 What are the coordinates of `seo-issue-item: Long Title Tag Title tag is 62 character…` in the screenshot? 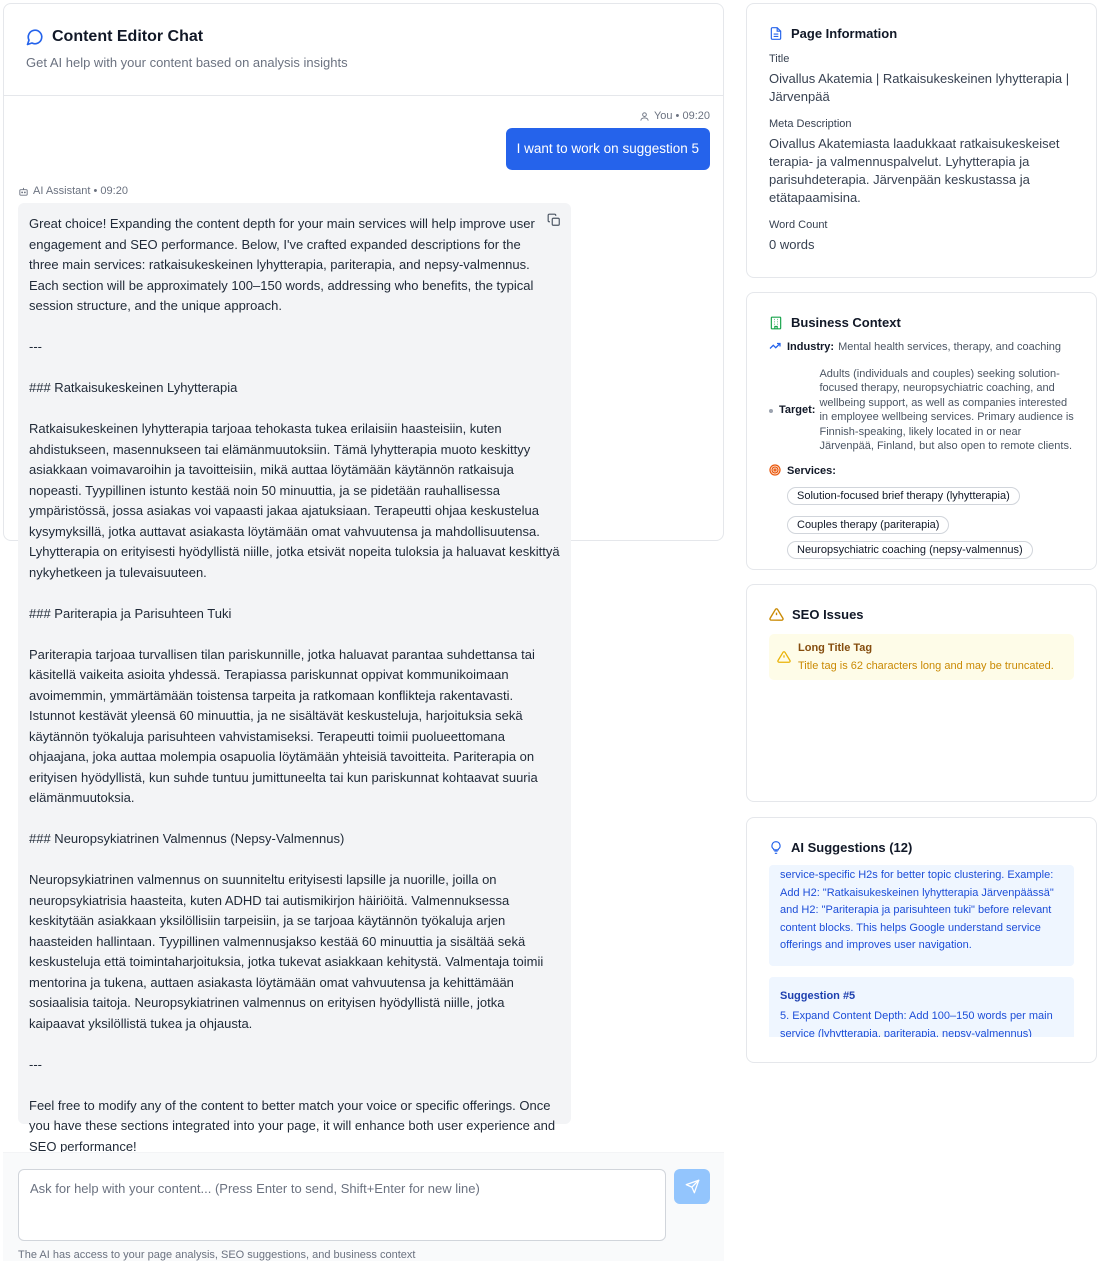 It's located at (921, 657).